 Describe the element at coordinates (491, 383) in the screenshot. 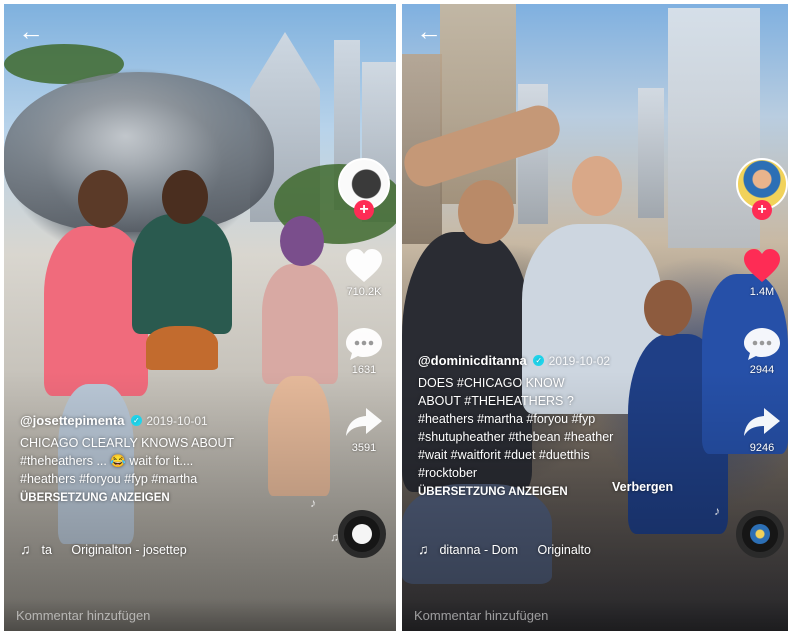

I see `caption-line: DOES #CHICAGO KNOW` at that location.